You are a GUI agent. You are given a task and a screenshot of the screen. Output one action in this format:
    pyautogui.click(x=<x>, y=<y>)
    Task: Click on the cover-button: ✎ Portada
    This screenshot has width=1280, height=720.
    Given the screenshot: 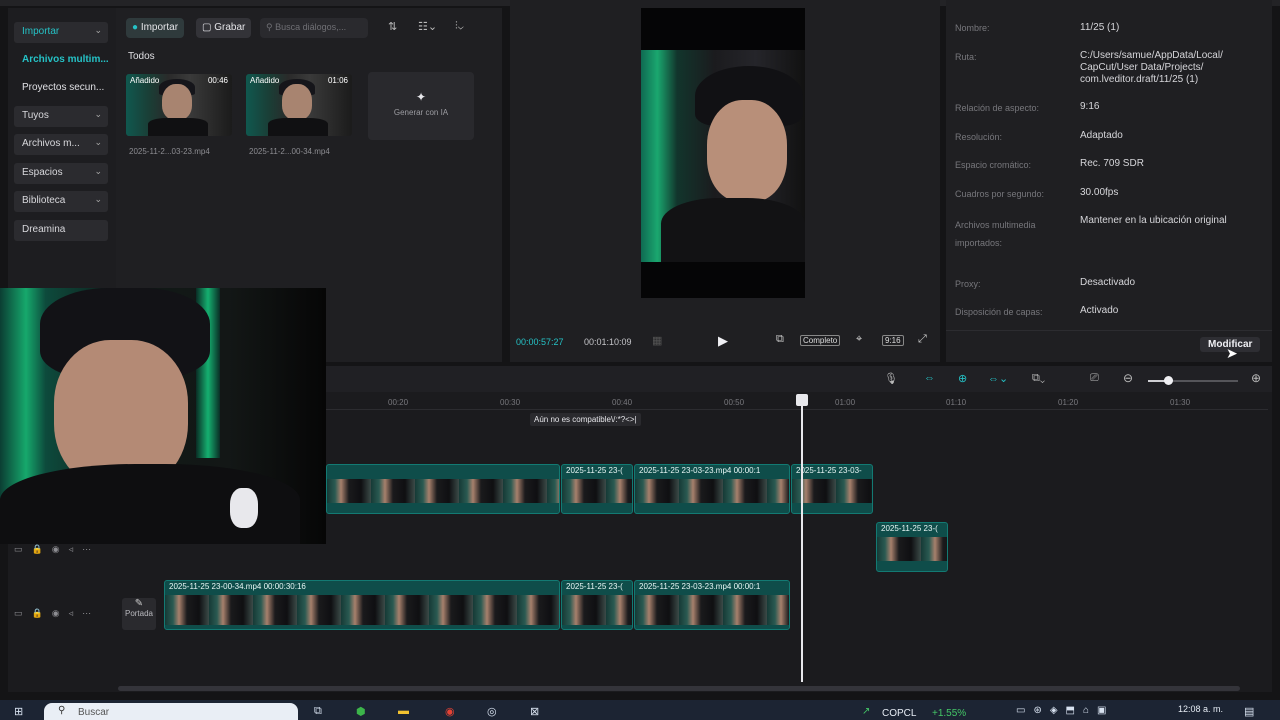 What is the action you would take?
    pyautogui.click(x=139, y=614)
    